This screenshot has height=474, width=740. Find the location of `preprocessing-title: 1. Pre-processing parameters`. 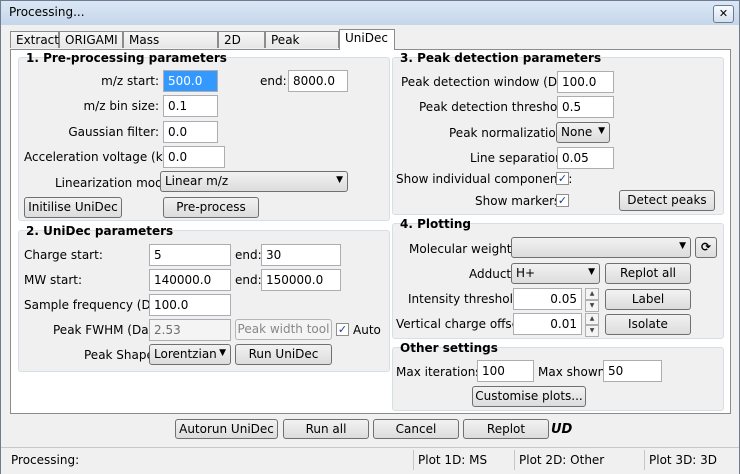

preprocessing-title: 1. Pre-processing parameters is located at coordinates (126, 58).